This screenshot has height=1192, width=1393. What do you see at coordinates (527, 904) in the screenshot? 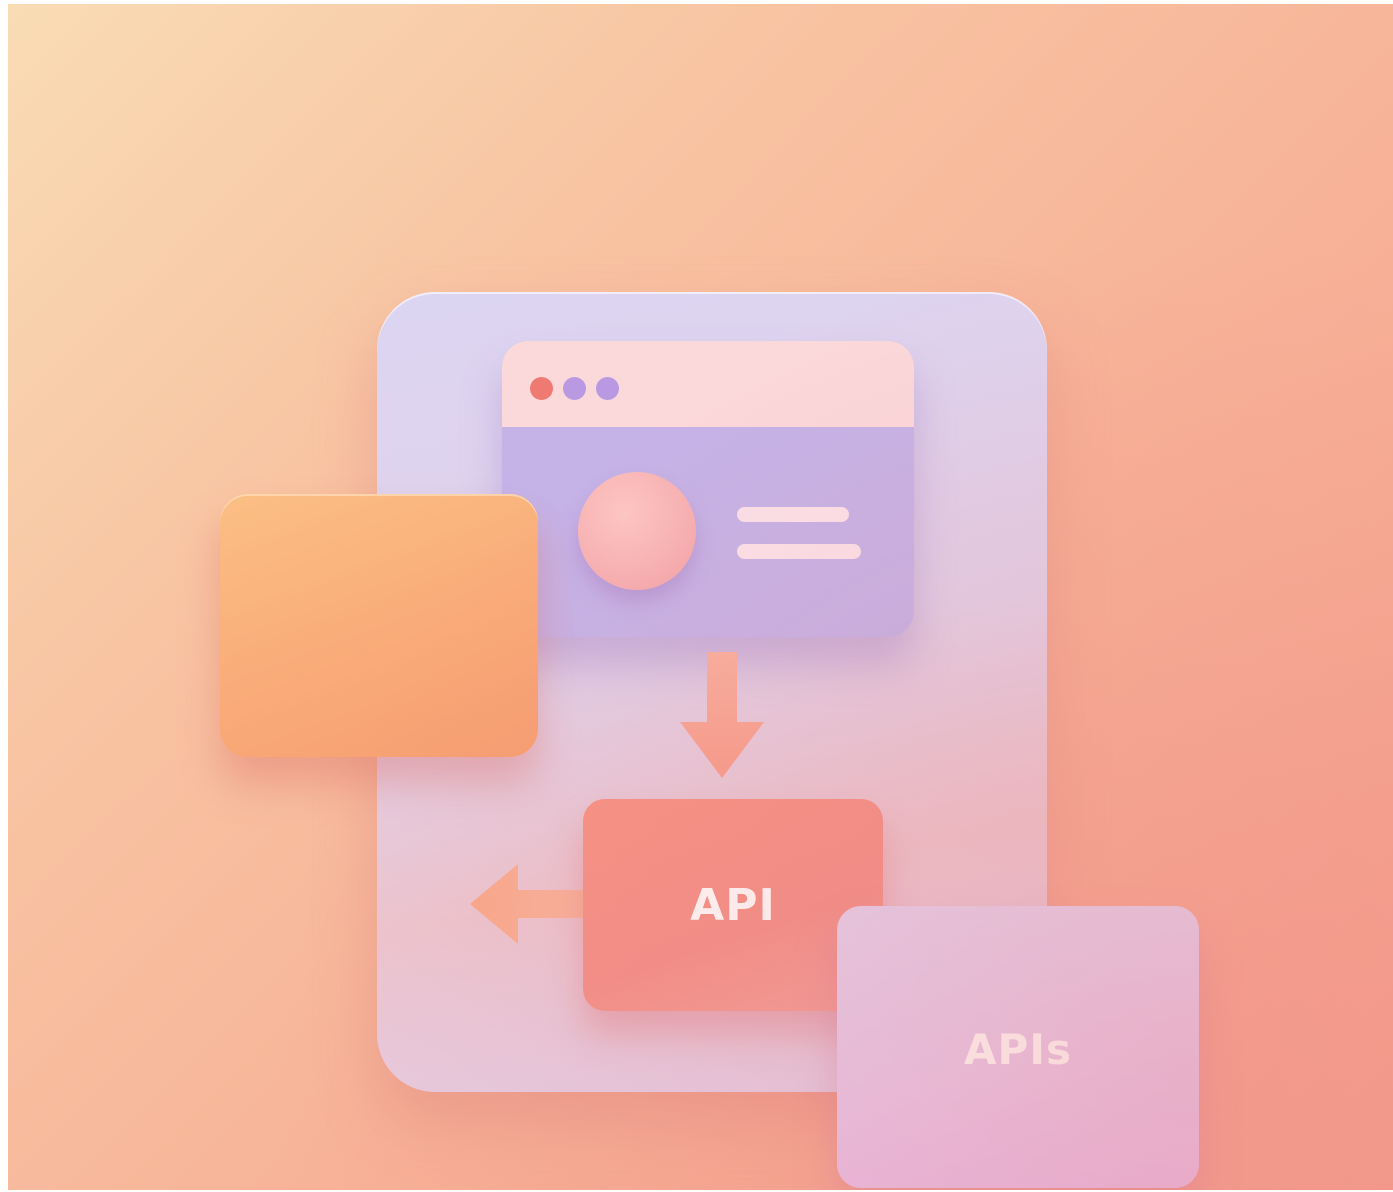
I see `left-arrow-icon` at bounding box center [527, 904].